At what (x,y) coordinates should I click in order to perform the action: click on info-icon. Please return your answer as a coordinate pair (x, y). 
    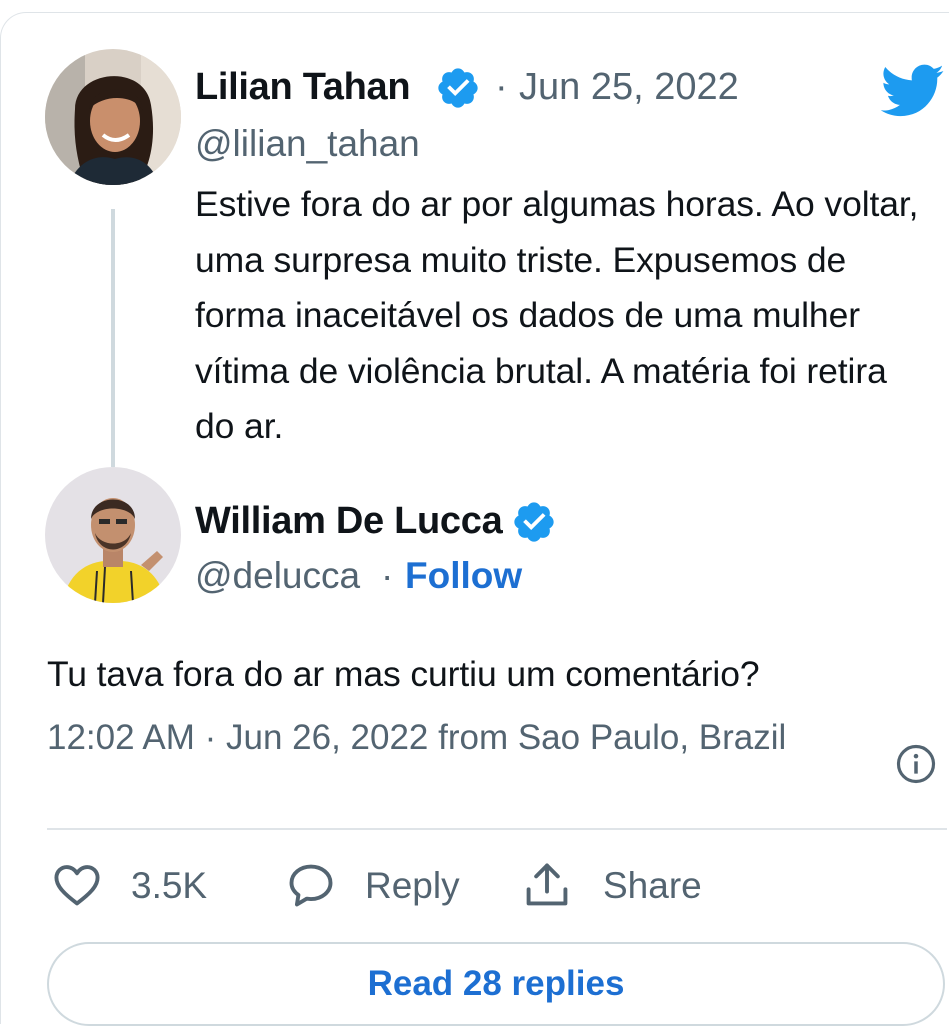
    Looking at the image, I should click on (916, 764).